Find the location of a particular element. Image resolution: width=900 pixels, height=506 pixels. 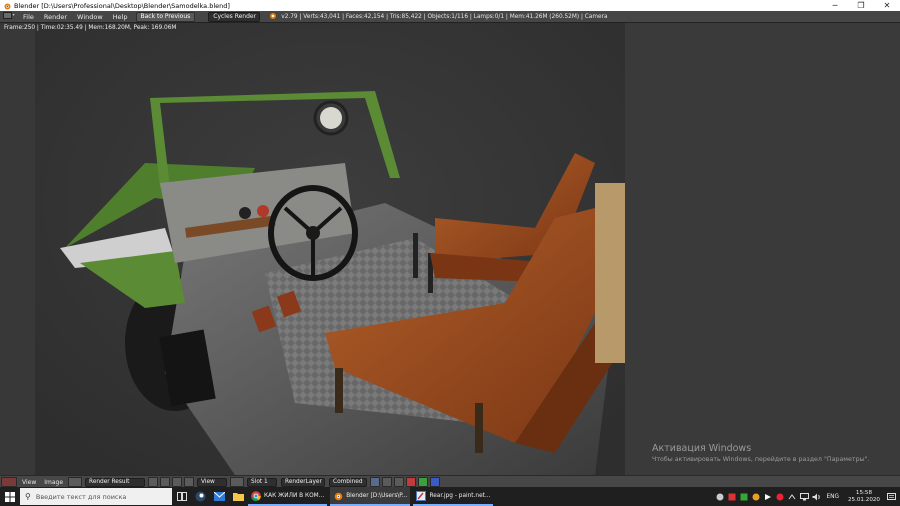

render-pass-select: Combined is located at coordinates (348, 482).